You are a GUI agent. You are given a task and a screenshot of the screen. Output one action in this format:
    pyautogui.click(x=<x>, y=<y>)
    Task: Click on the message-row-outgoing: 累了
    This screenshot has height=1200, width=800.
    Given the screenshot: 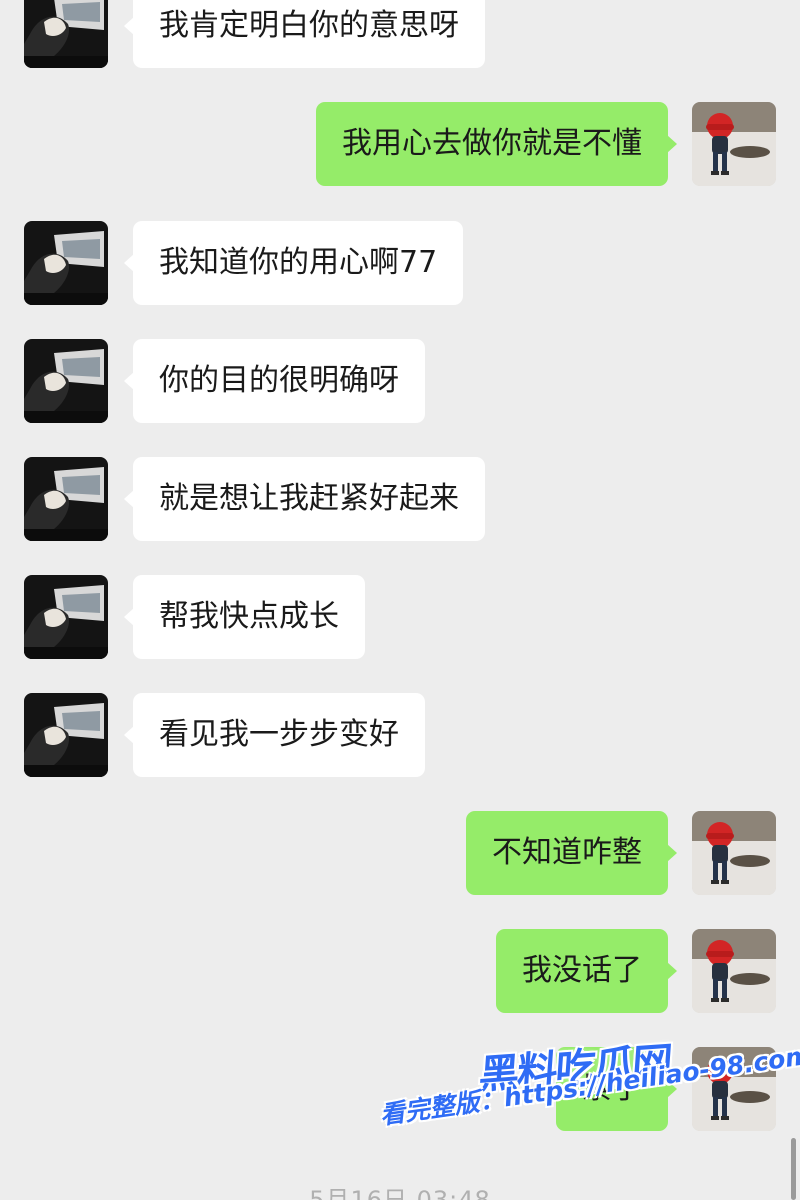 What is the action you would take?
    pyautogui.click(x=400, y=1089)
    